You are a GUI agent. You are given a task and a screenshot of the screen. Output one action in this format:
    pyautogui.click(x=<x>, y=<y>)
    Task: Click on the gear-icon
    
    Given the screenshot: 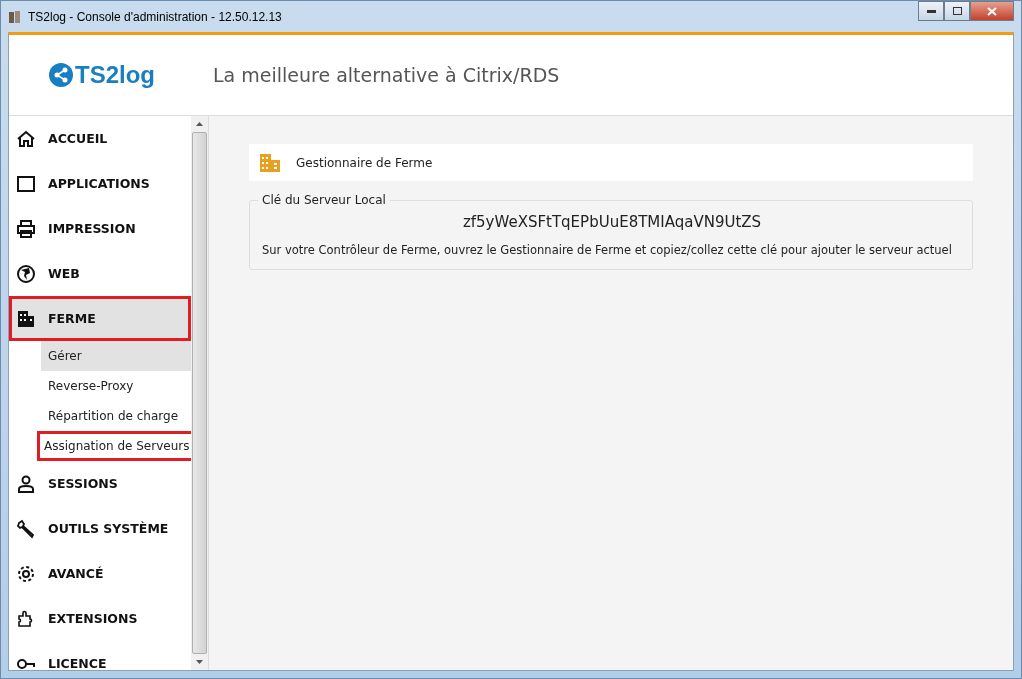 What is the action you would take?
    pyautogui.click(x=26, y=573)
    